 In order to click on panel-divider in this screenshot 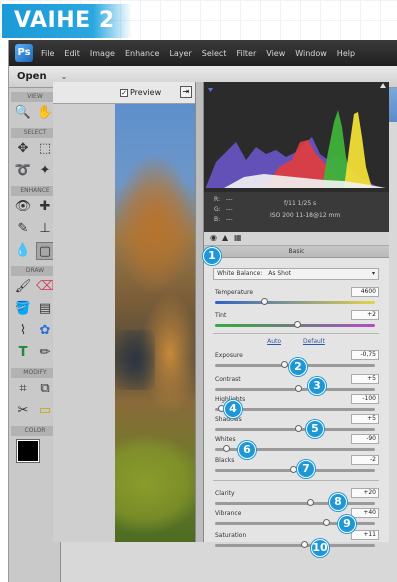, I will do `click(199, 312)`.